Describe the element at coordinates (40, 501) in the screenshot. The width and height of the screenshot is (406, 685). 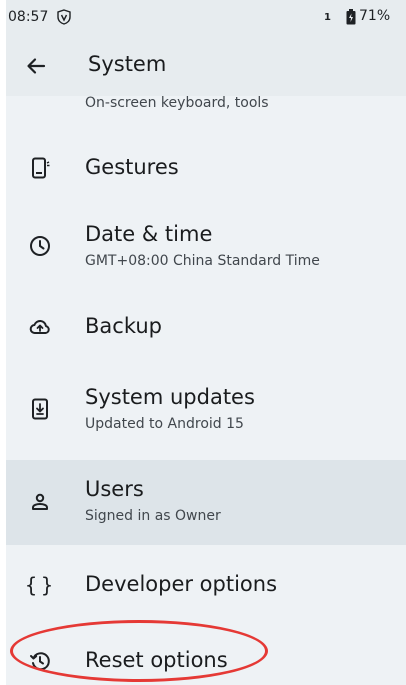
I see `person-icon` at that location.